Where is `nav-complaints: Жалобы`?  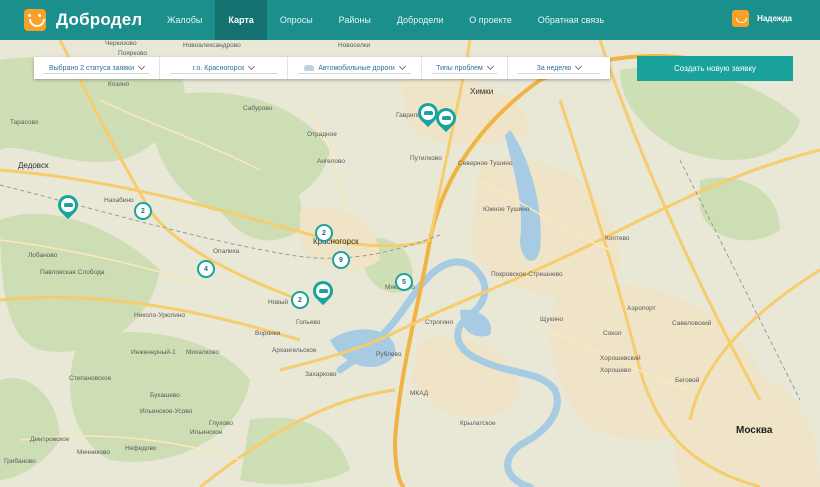 nav-complaints: Жалобы is located at coordinates (184, 20).